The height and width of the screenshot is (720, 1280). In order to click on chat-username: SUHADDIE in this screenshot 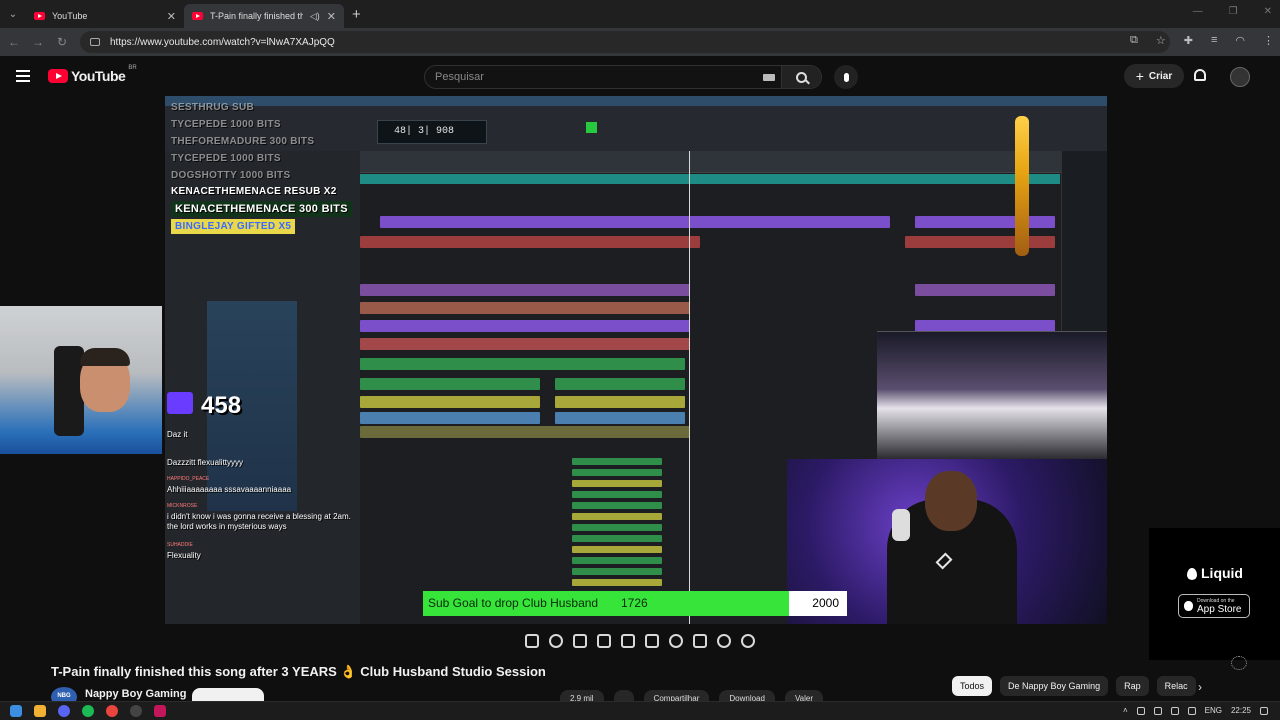, I will do `click(180, 545)`.